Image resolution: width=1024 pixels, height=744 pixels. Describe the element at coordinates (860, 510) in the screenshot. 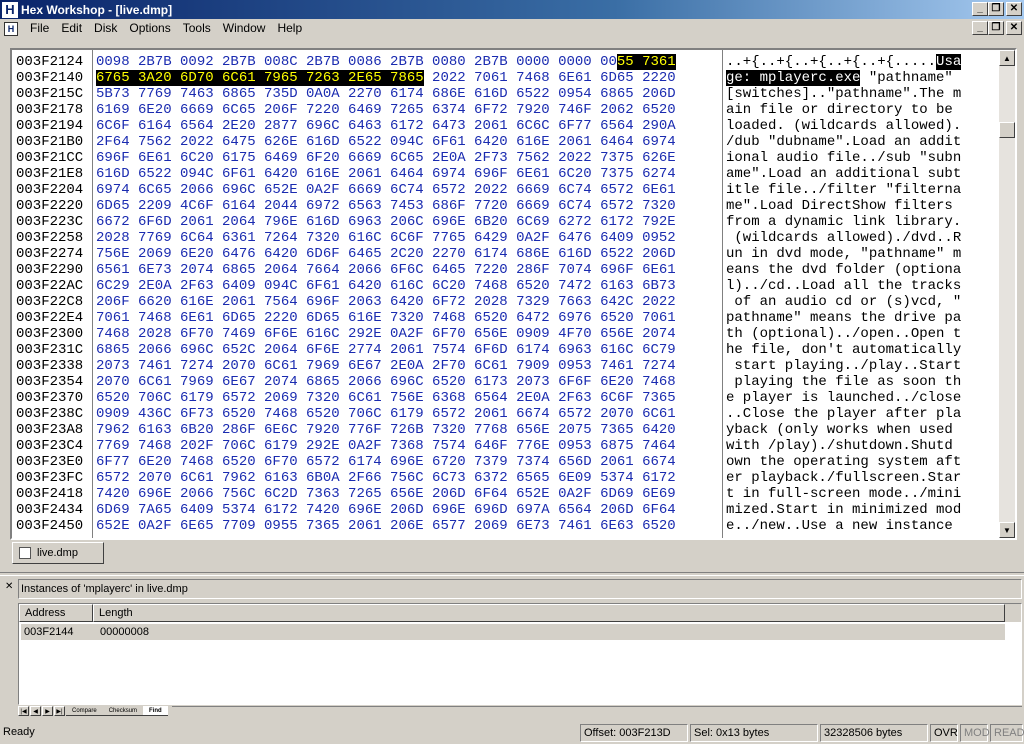

I see `ascii-row: mized.Start in minimized mod` at that location.